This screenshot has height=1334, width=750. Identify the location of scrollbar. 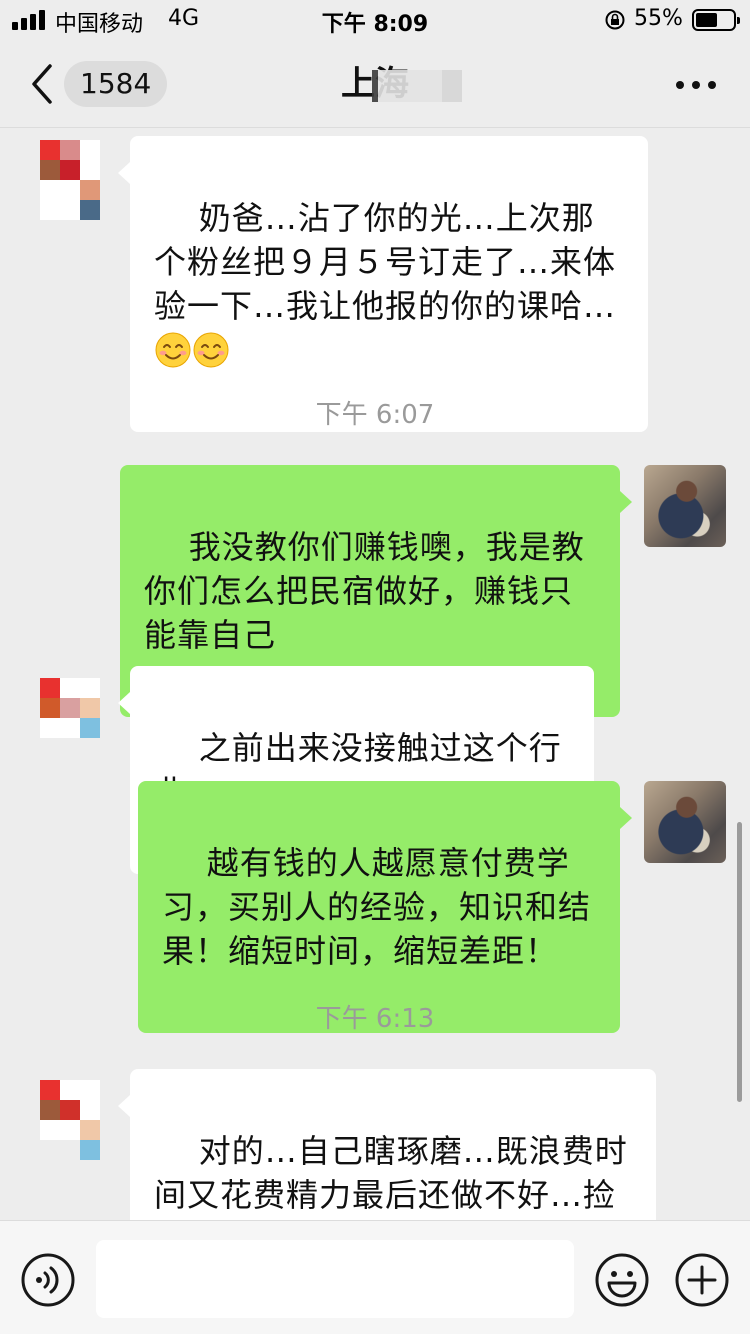
(739, 962).